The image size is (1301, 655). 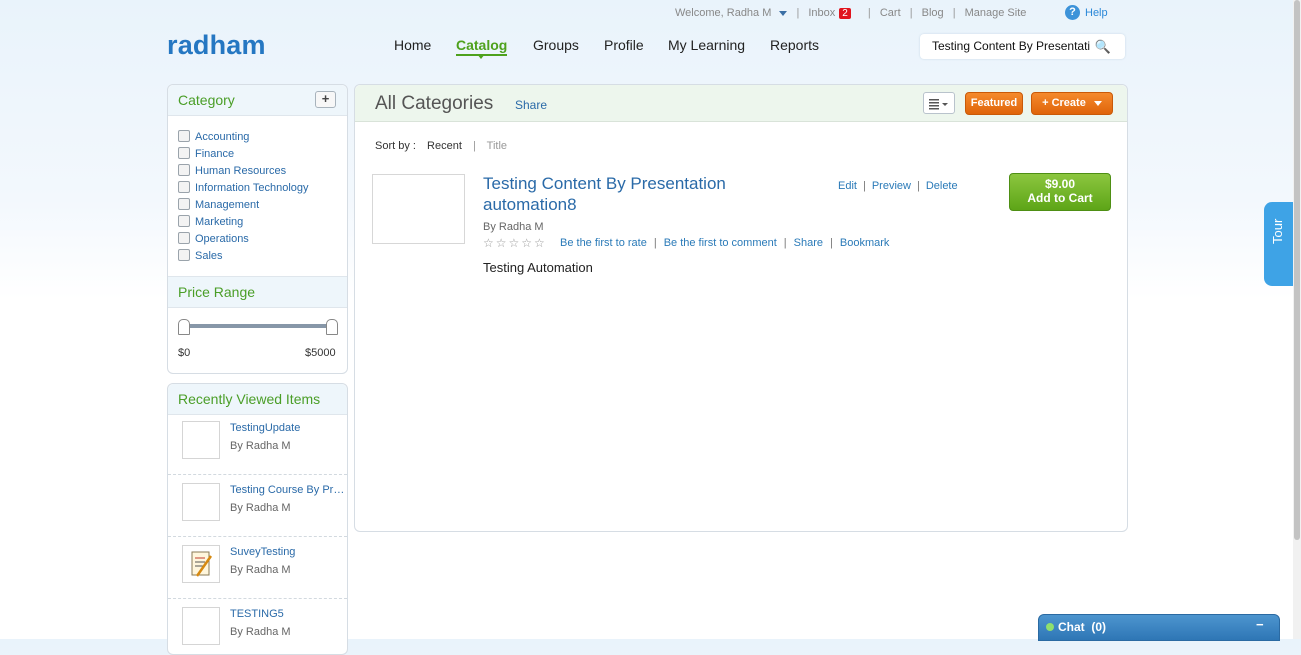 What do you see at coordinates (794, 45) in the screenshot?
I see `nav-reports: Reports` at bounding box center [794, 45].